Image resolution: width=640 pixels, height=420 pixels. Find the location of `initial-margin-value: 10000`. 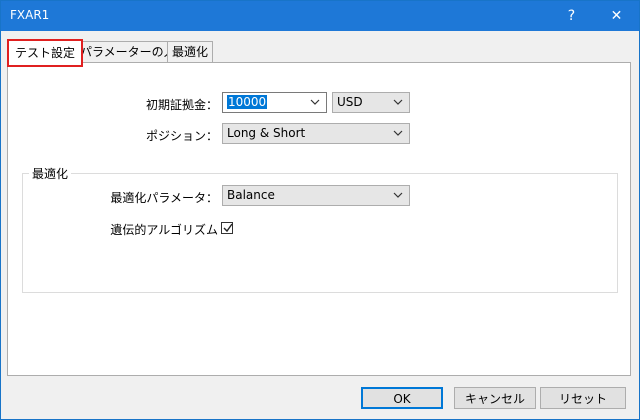

initial-margin-value: 10000 is located at coordinates (247, 102).